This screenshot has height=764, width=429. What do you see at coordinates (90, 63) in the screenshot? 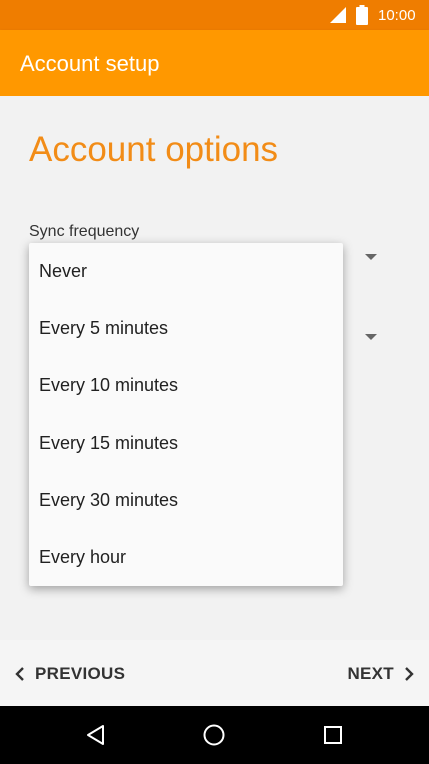
I see `app-bar-title: Account setup` at bounding box center [90, 63].